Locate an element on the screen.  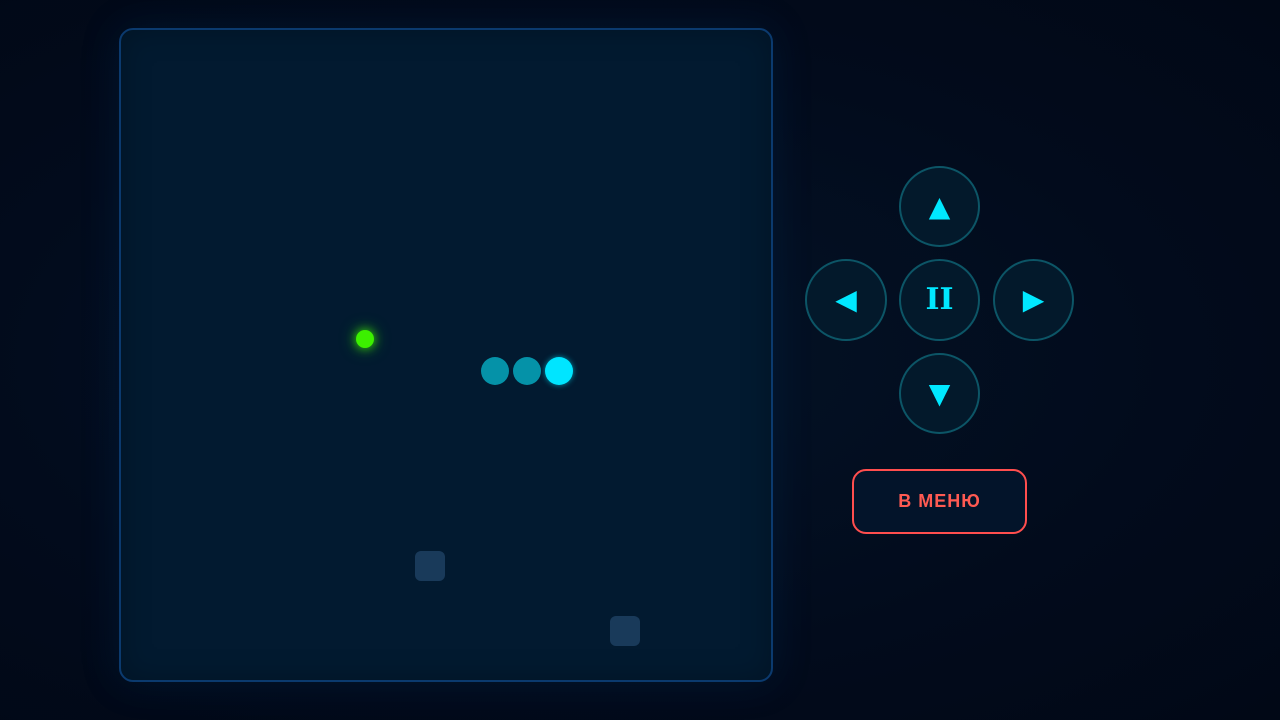
arrow-right-icon: ▶ is located at coordinates (1033, 299).